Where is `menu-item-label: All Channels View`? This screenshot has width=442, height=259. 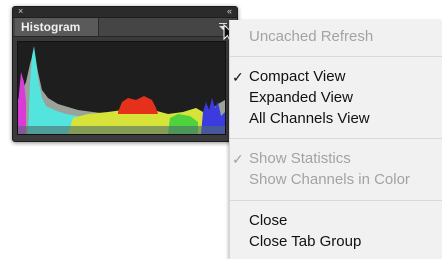 menu-item-label: All Channels View is located at coordinates (309, 118).